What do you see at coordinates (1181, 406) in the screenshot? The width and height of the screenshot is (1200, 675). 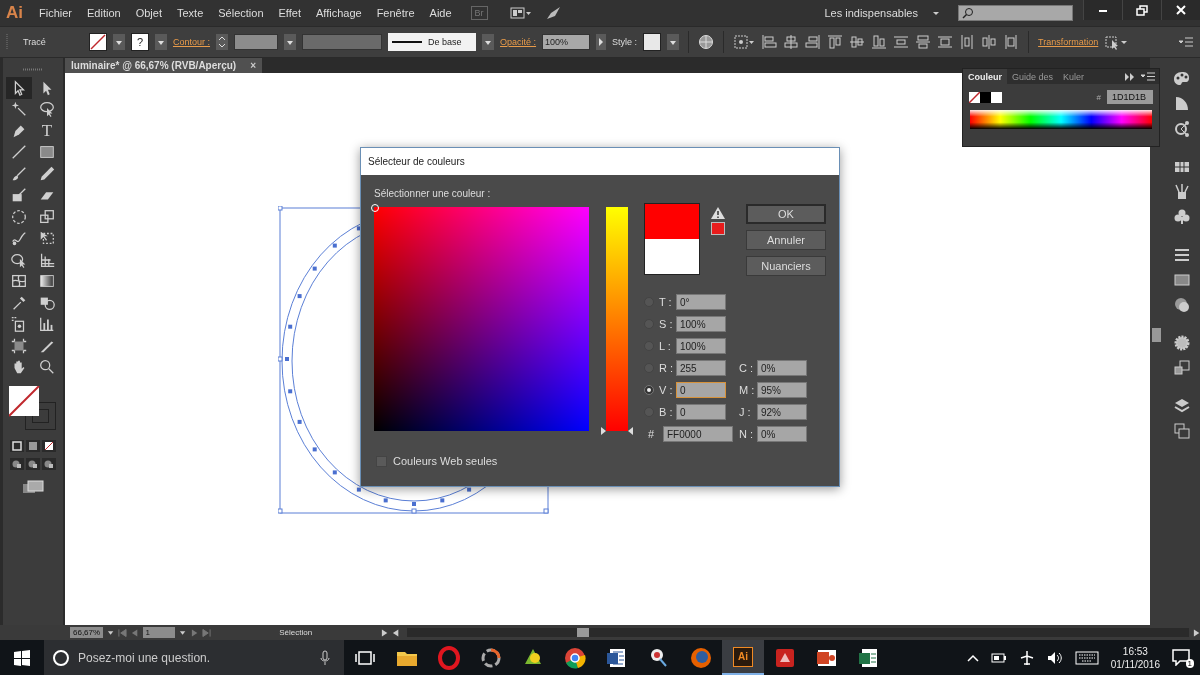 I see `layers-icon` at bounding box center [1181, 406].